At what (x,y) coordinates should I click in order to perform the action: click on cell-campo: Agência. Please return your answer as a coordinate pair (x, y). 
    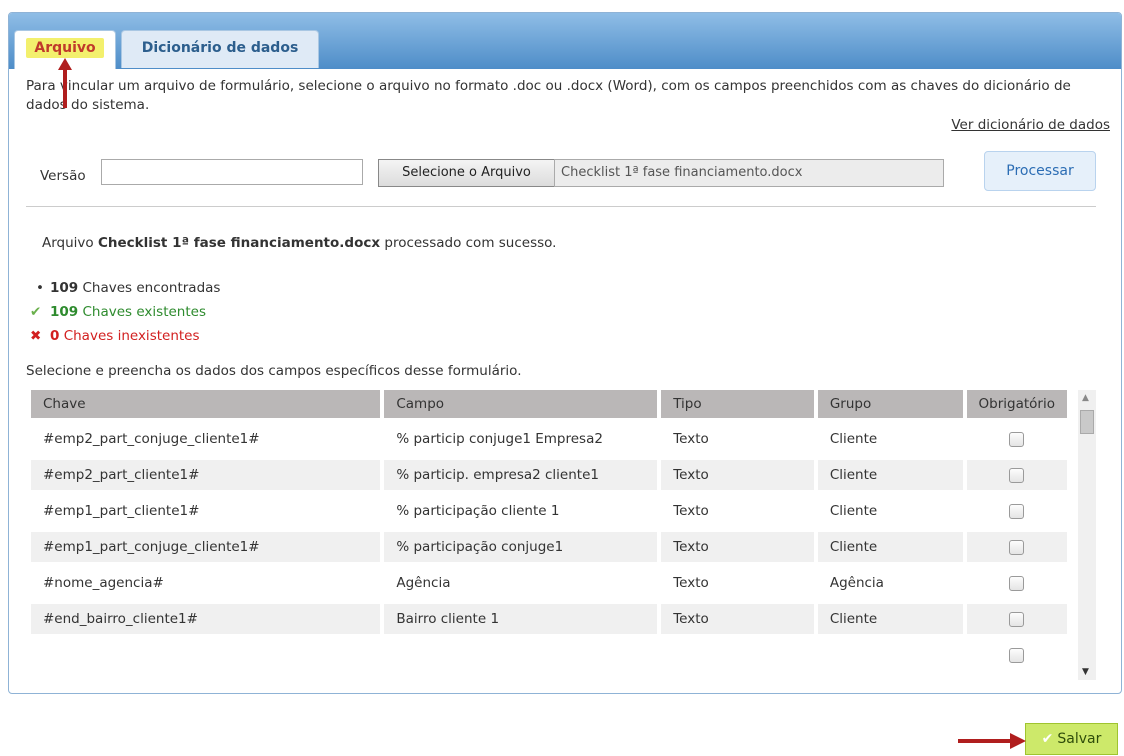
    Looking at the image, I should click on (423, 583).